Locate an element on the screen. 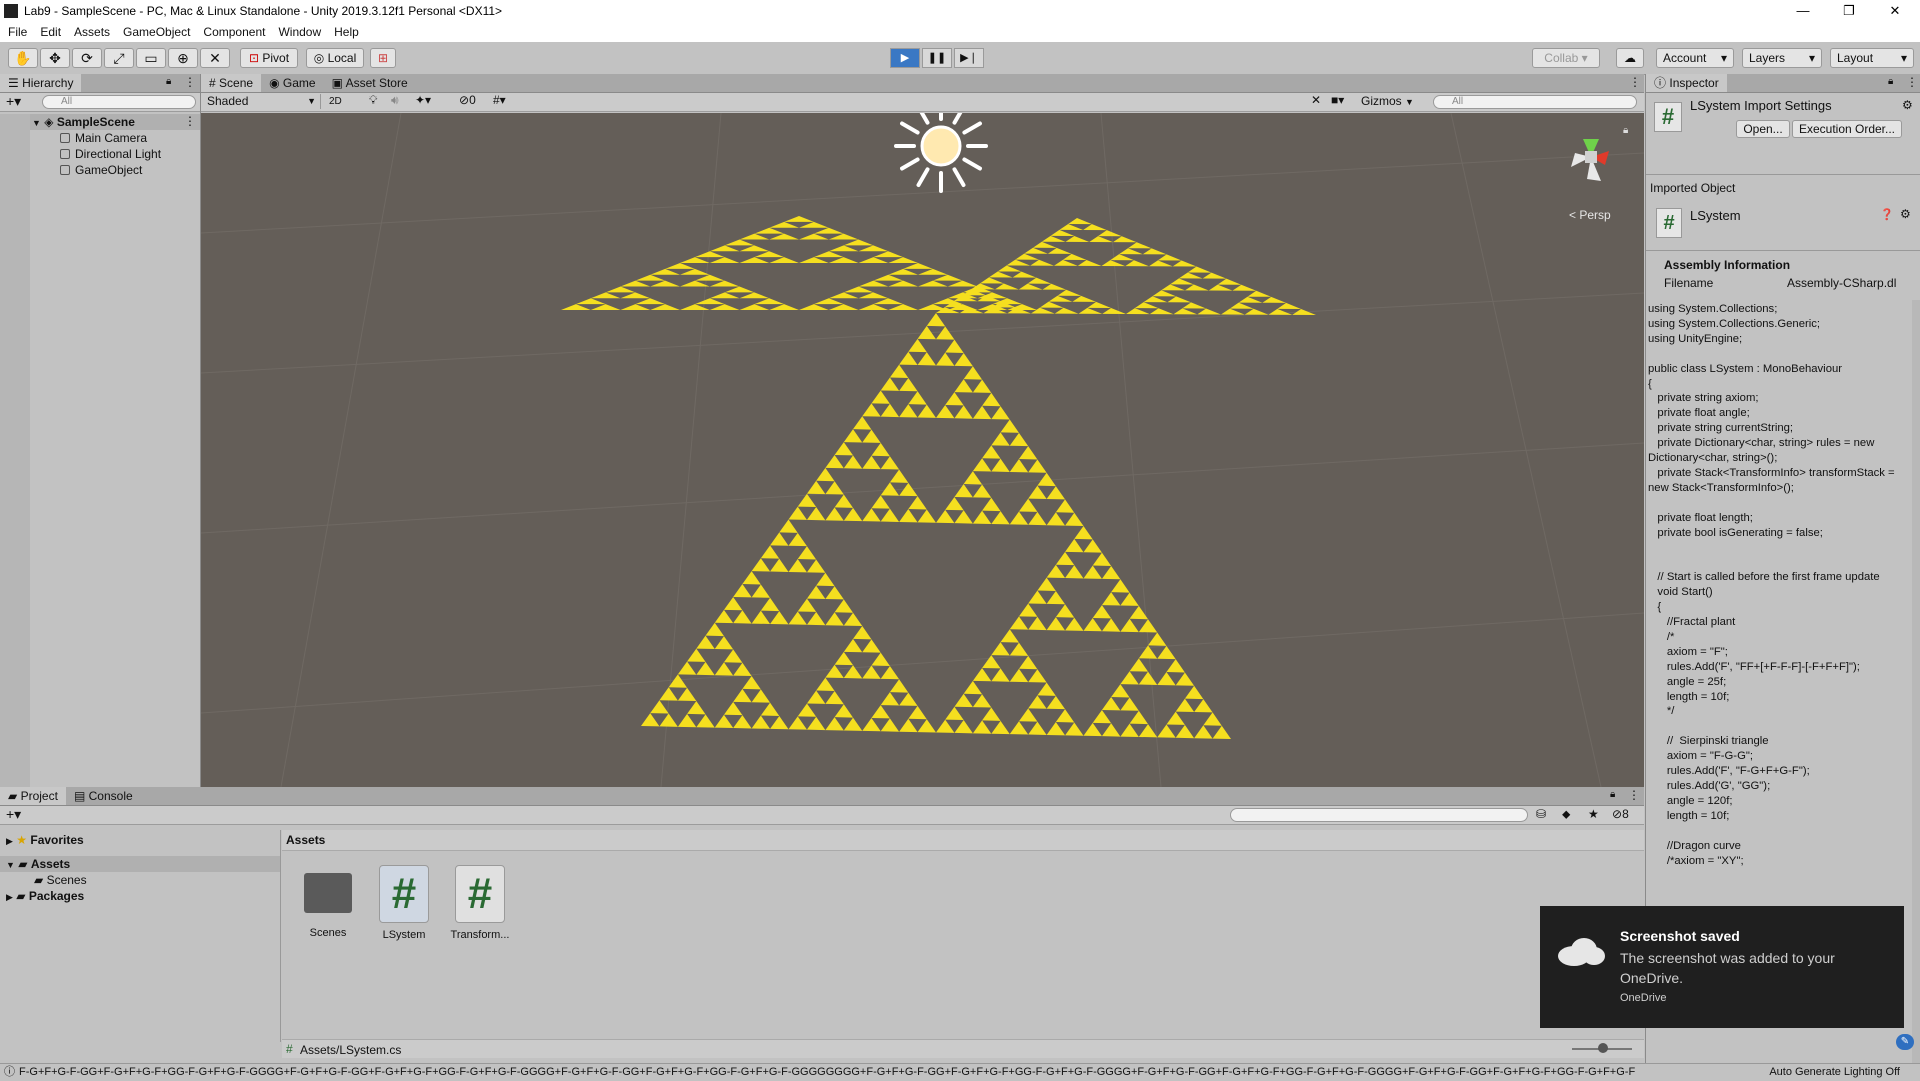 The height and width of the screenshot is (1081, 1920). hidden-objects-toggle: ⊘0 is located at coordinates (467, 100).